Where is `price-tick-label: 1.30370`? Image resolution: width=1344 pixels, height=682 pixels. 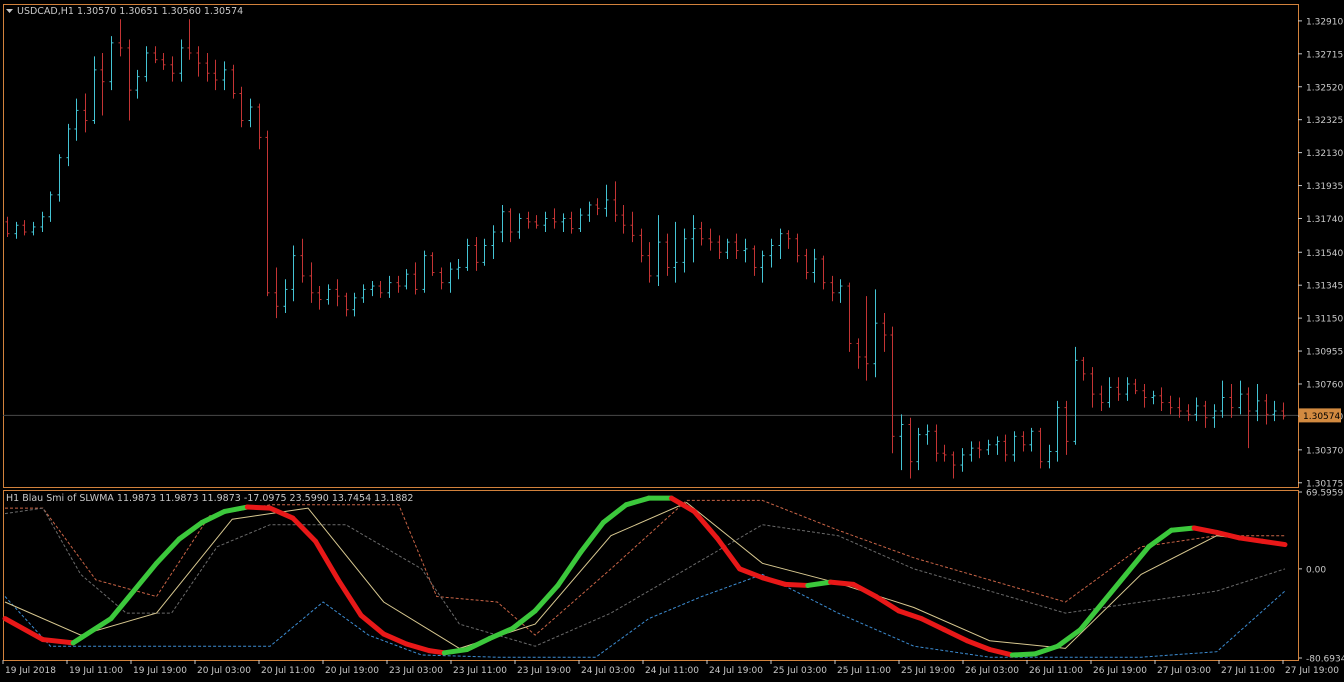
price-tick-label: 1.30370 is located at coordinates (1324, 451).